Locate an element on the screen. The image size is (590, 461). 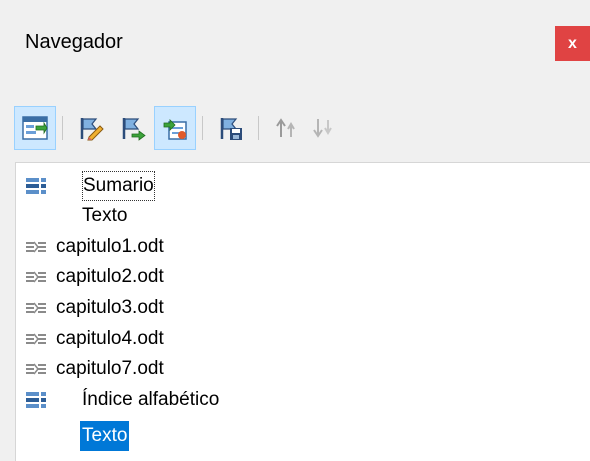
update-button is located at coordinates (133, 128).